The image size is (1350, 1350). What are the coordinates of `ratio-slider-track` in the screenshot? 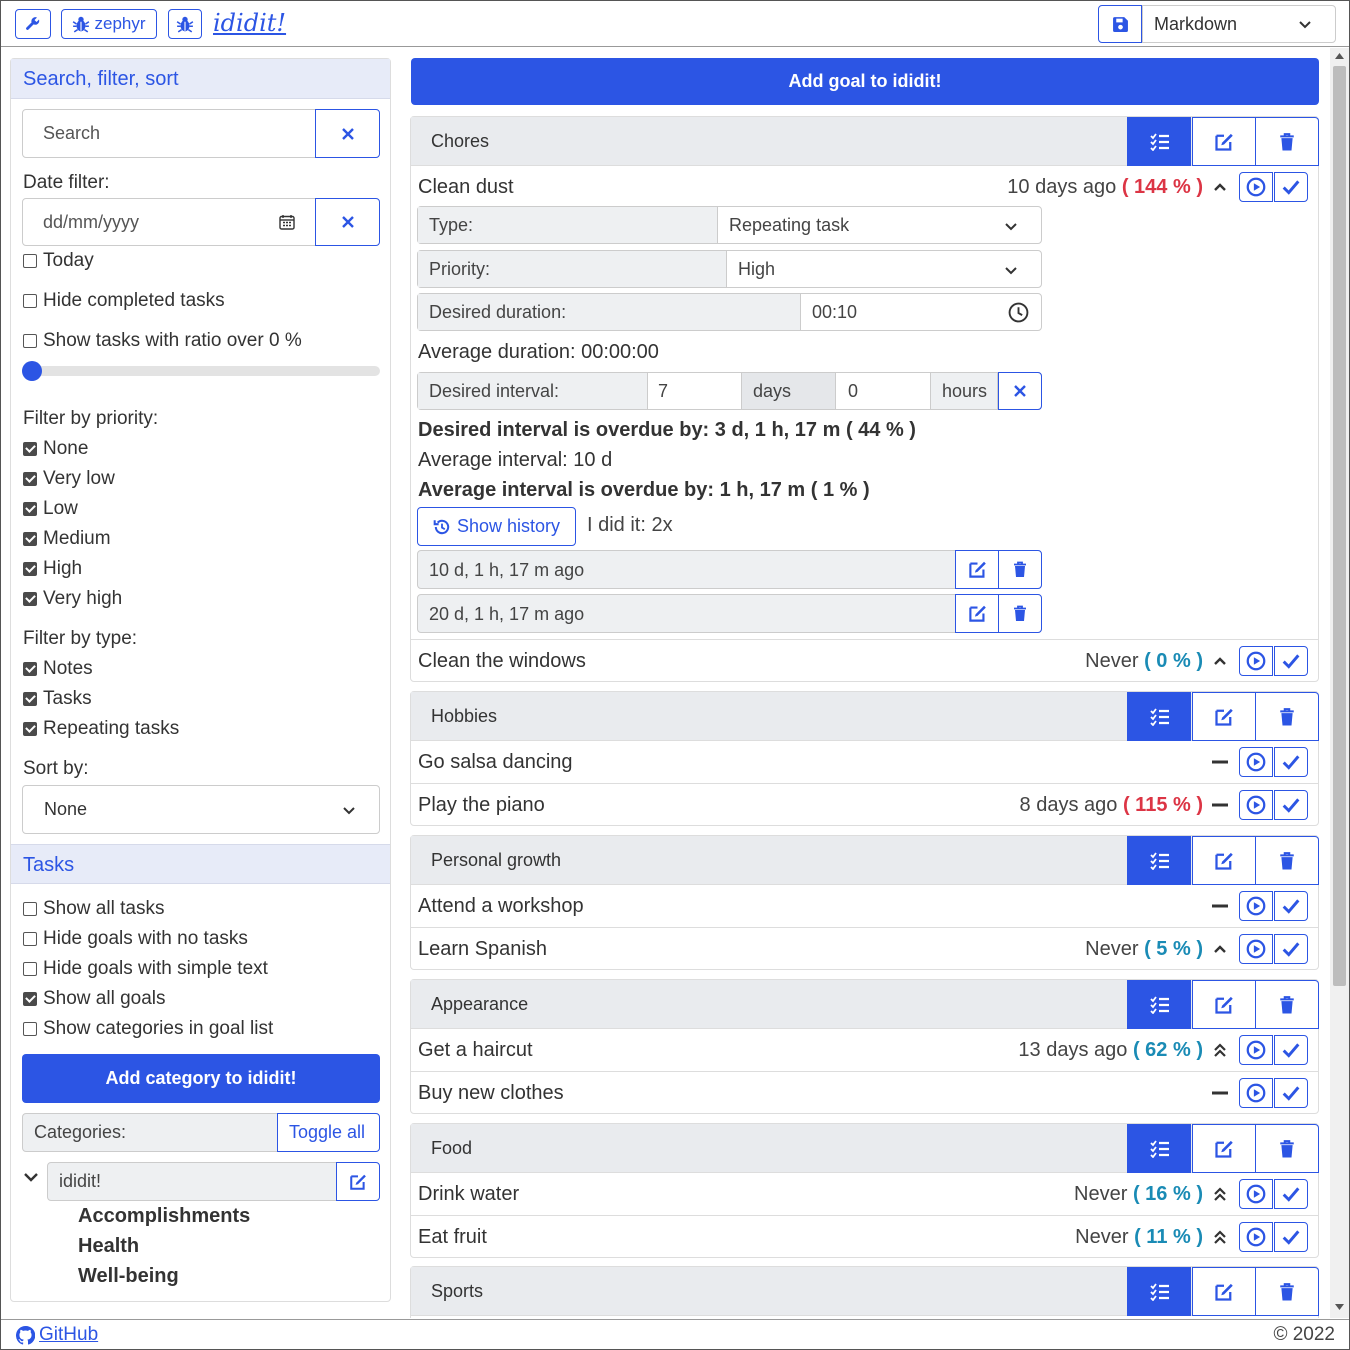 It's located at (201, 371).